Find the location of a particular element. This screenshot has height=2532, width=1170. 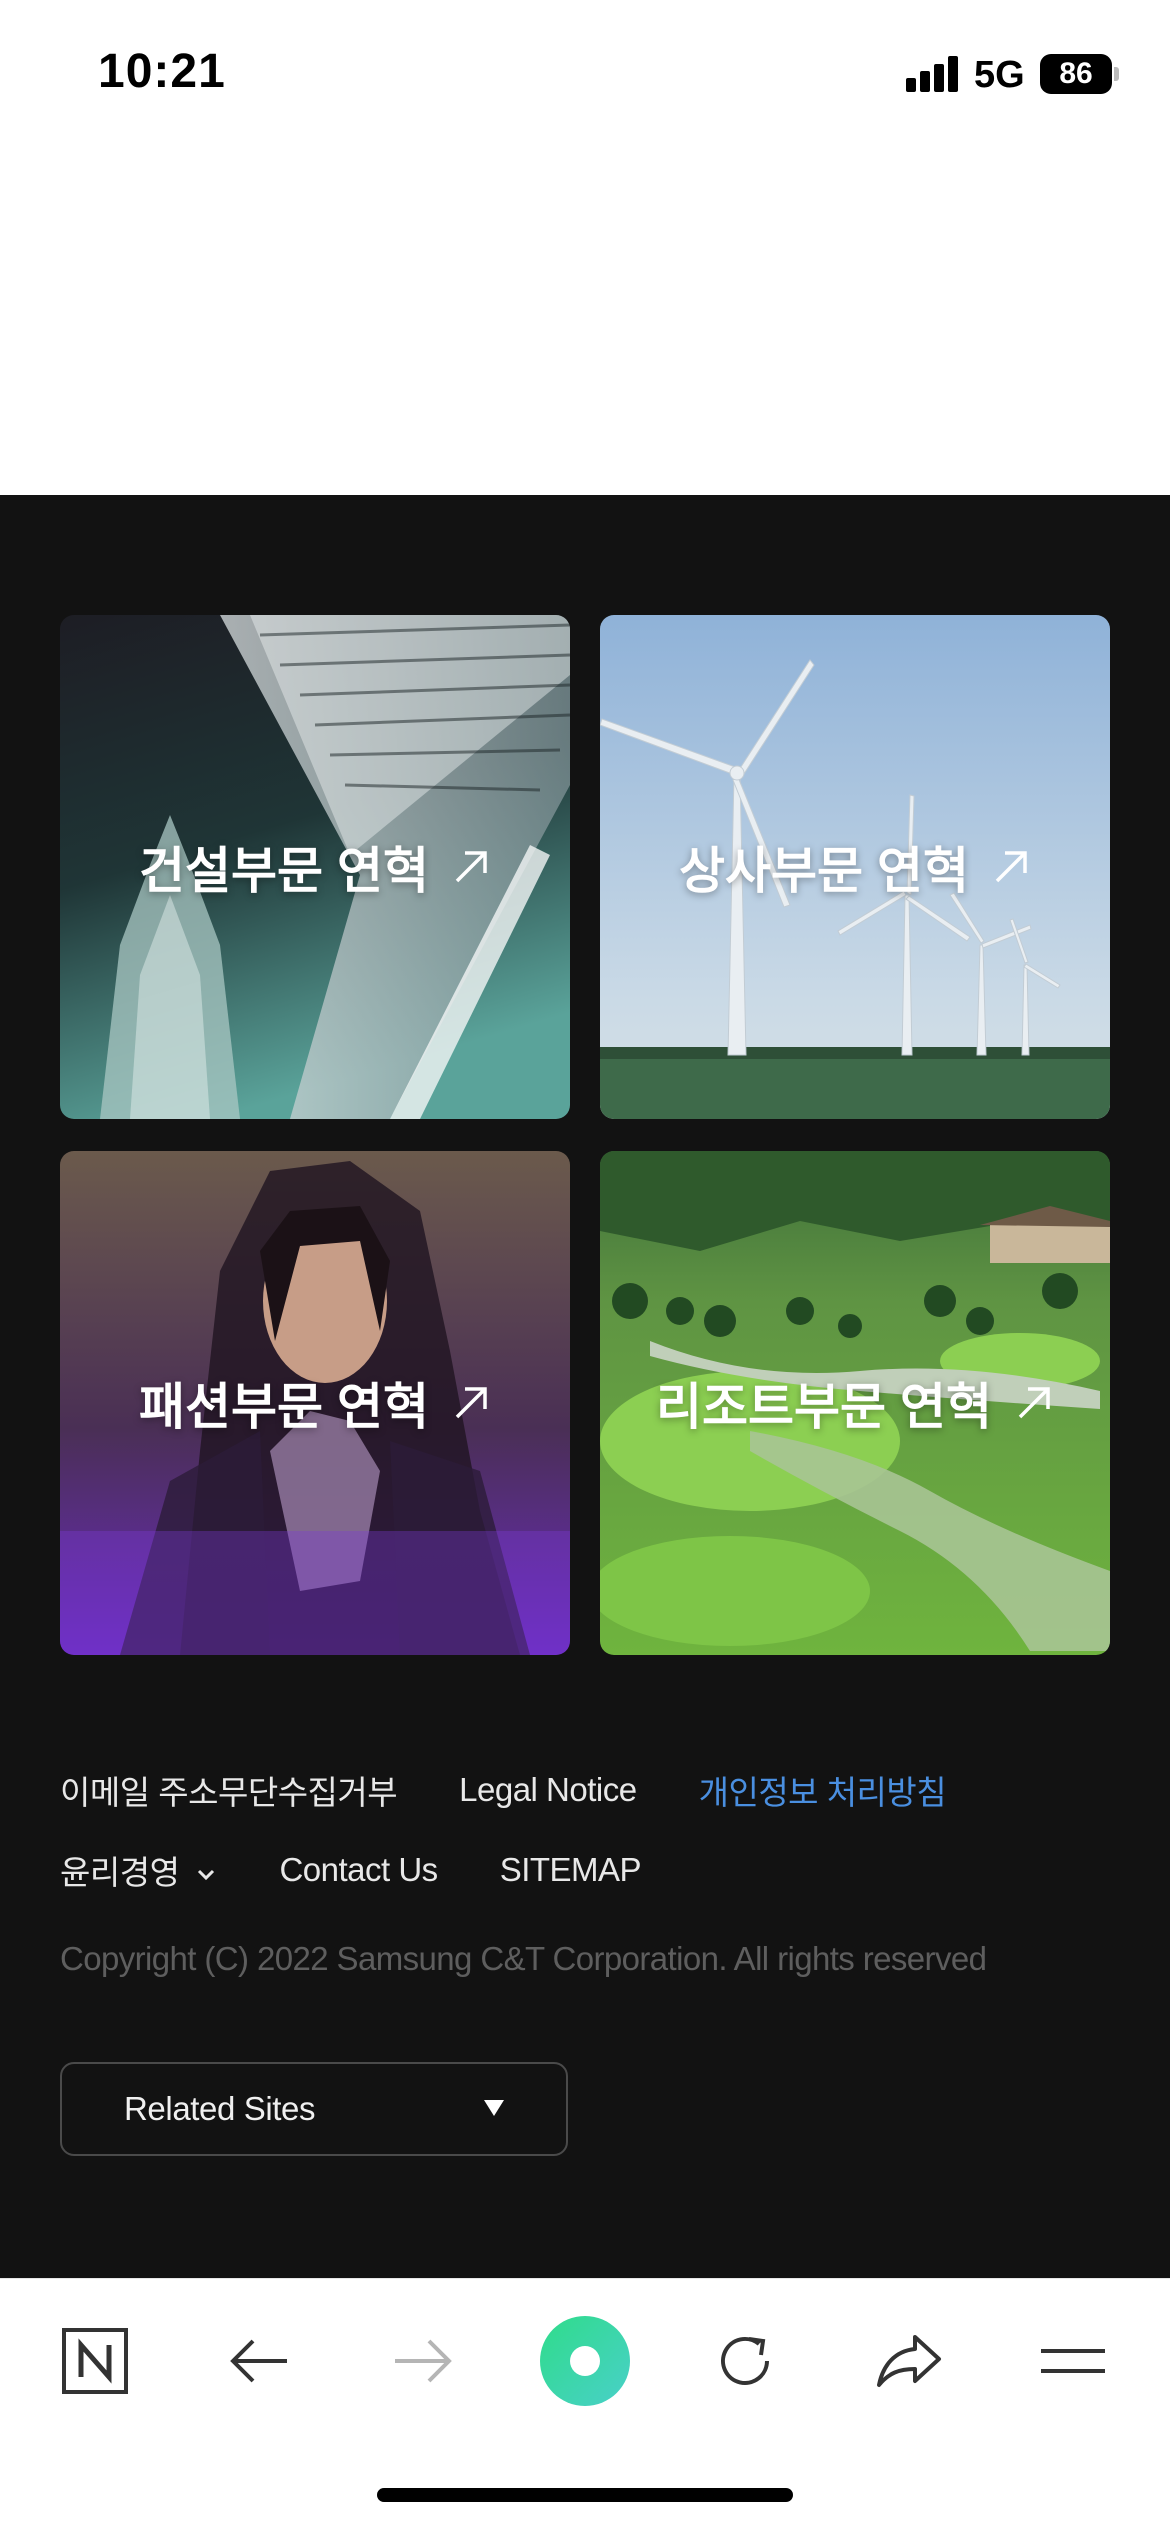

naver-n-icon is located at coordinates (95, 2361).